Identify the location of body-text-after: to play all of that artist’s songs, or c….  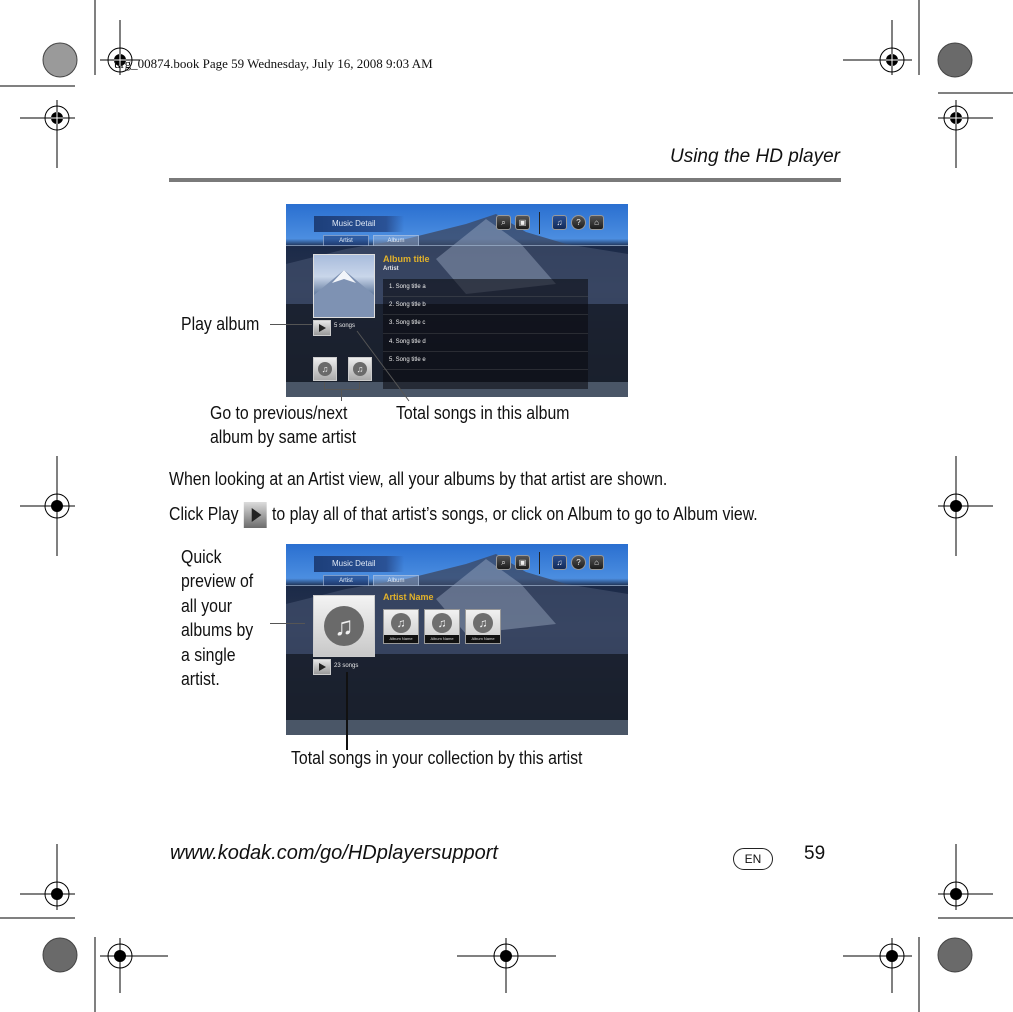
(514, 513).